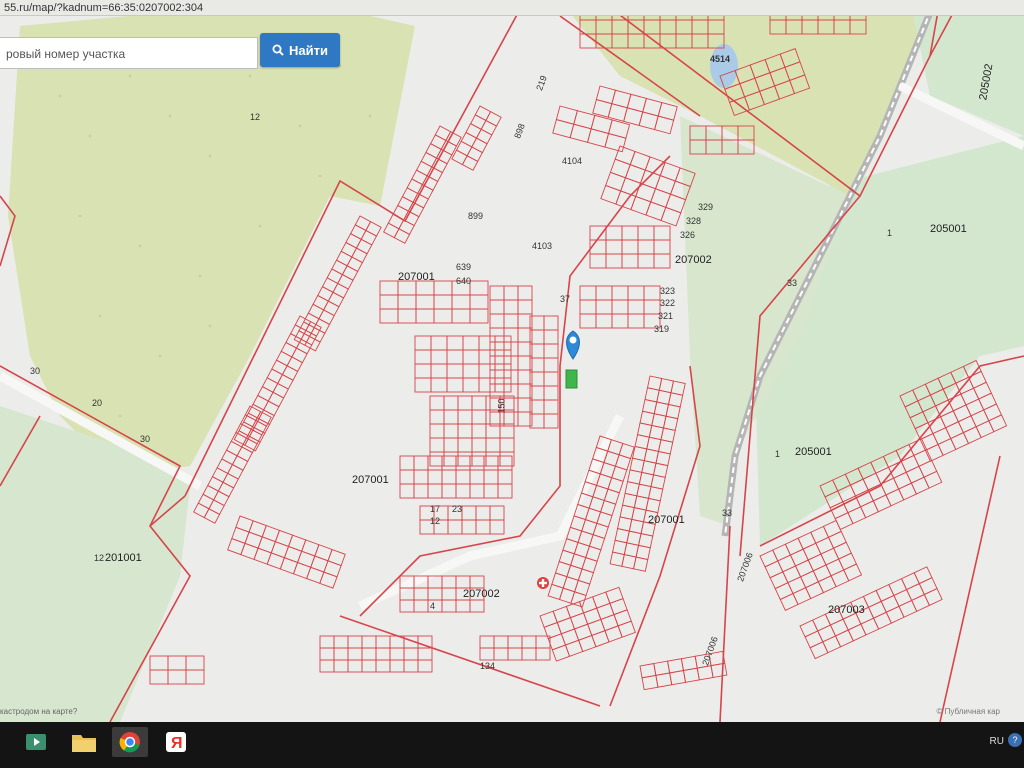  What do you see at coordinates (668, 303) in the screenshot?
I see `parcel-label: 322` at bounding box center [668, 303].